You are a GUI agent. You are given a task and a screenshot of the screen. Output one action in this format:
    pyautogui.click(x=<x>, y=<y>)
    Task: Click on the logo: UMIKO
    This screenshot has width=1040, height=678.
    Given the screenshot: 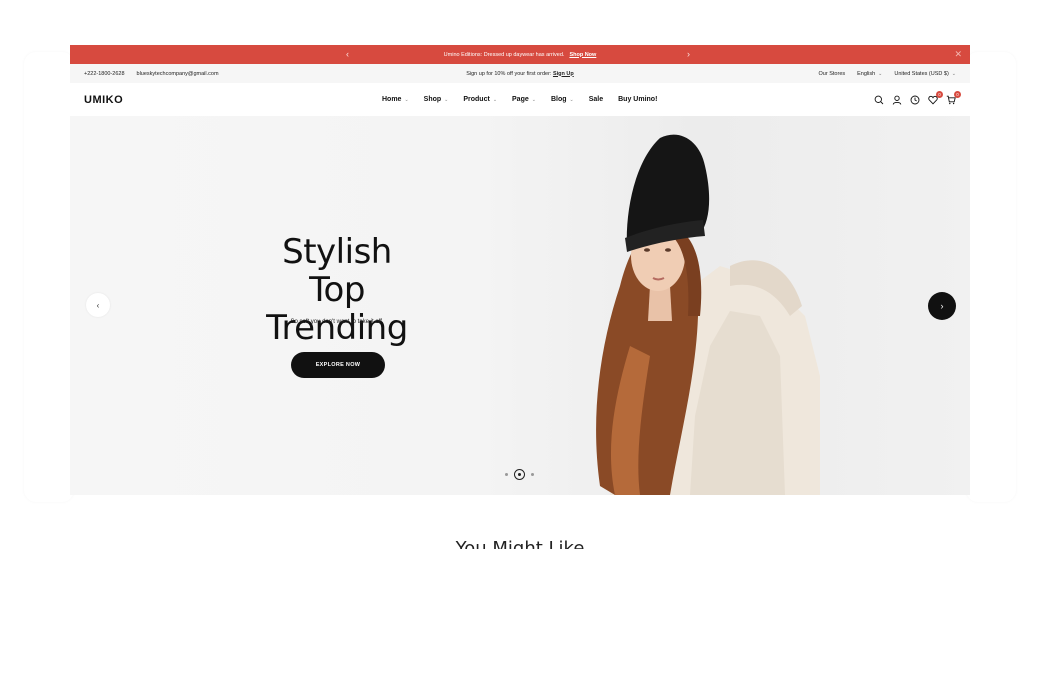 What is the action you would take?
    pyautogui.click(x=103, y=100)
    